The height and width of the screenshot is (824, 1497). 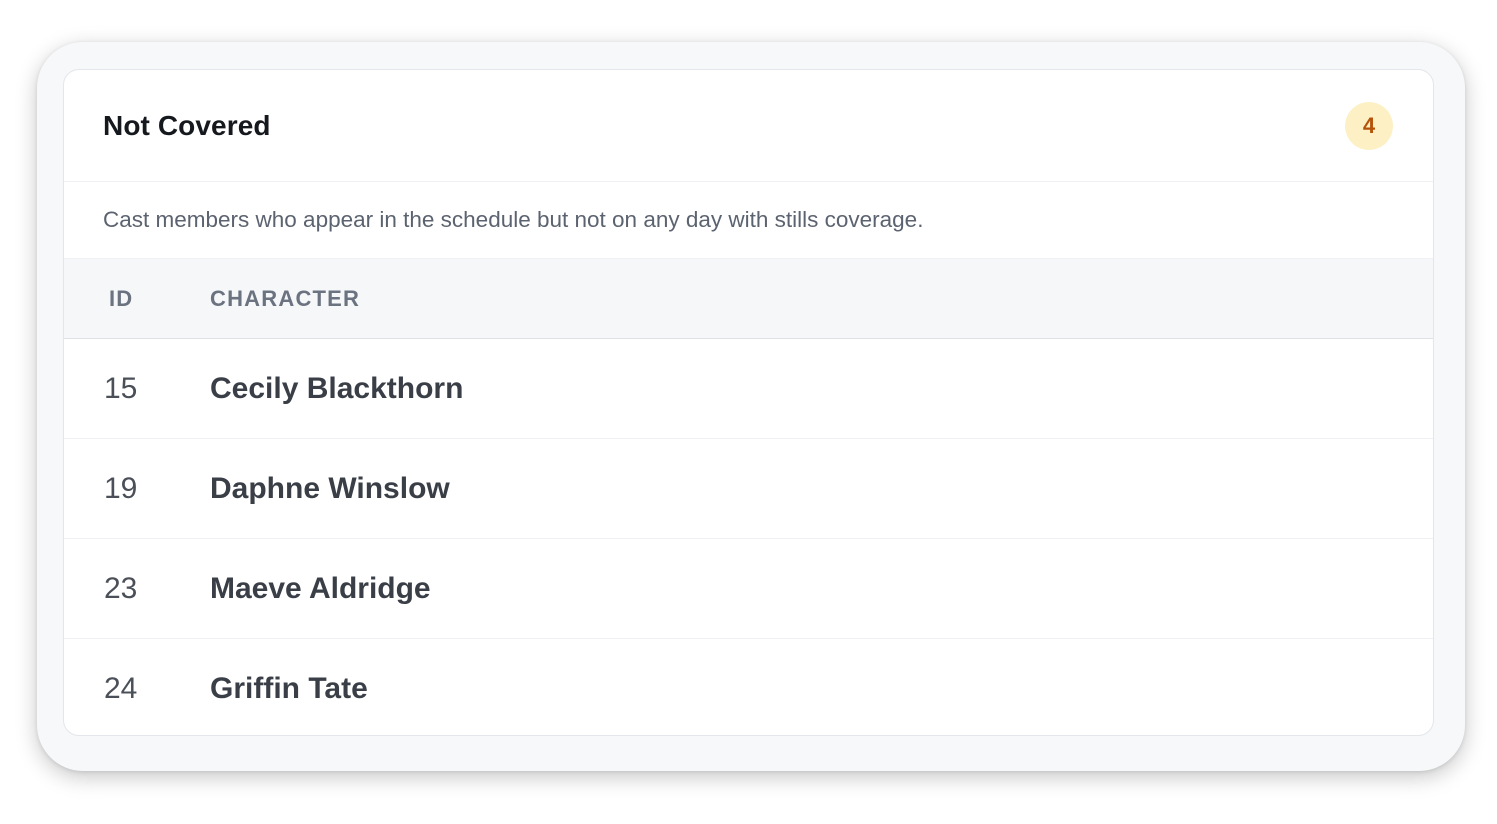 I want to click on cell-character: Maeve Aldridge, so click(x=320, y=588).